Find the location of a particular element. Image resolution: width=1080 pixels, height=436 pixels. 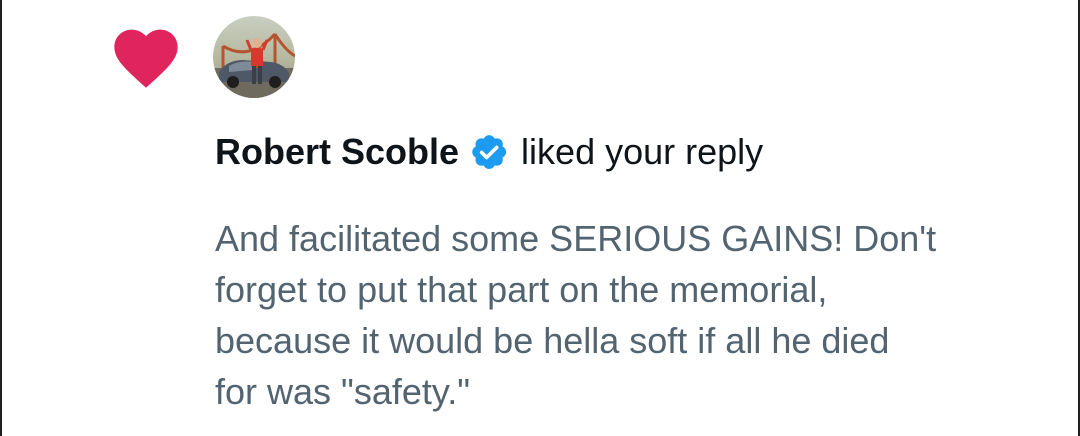

heart-icon is located at coordinates (146, 58).